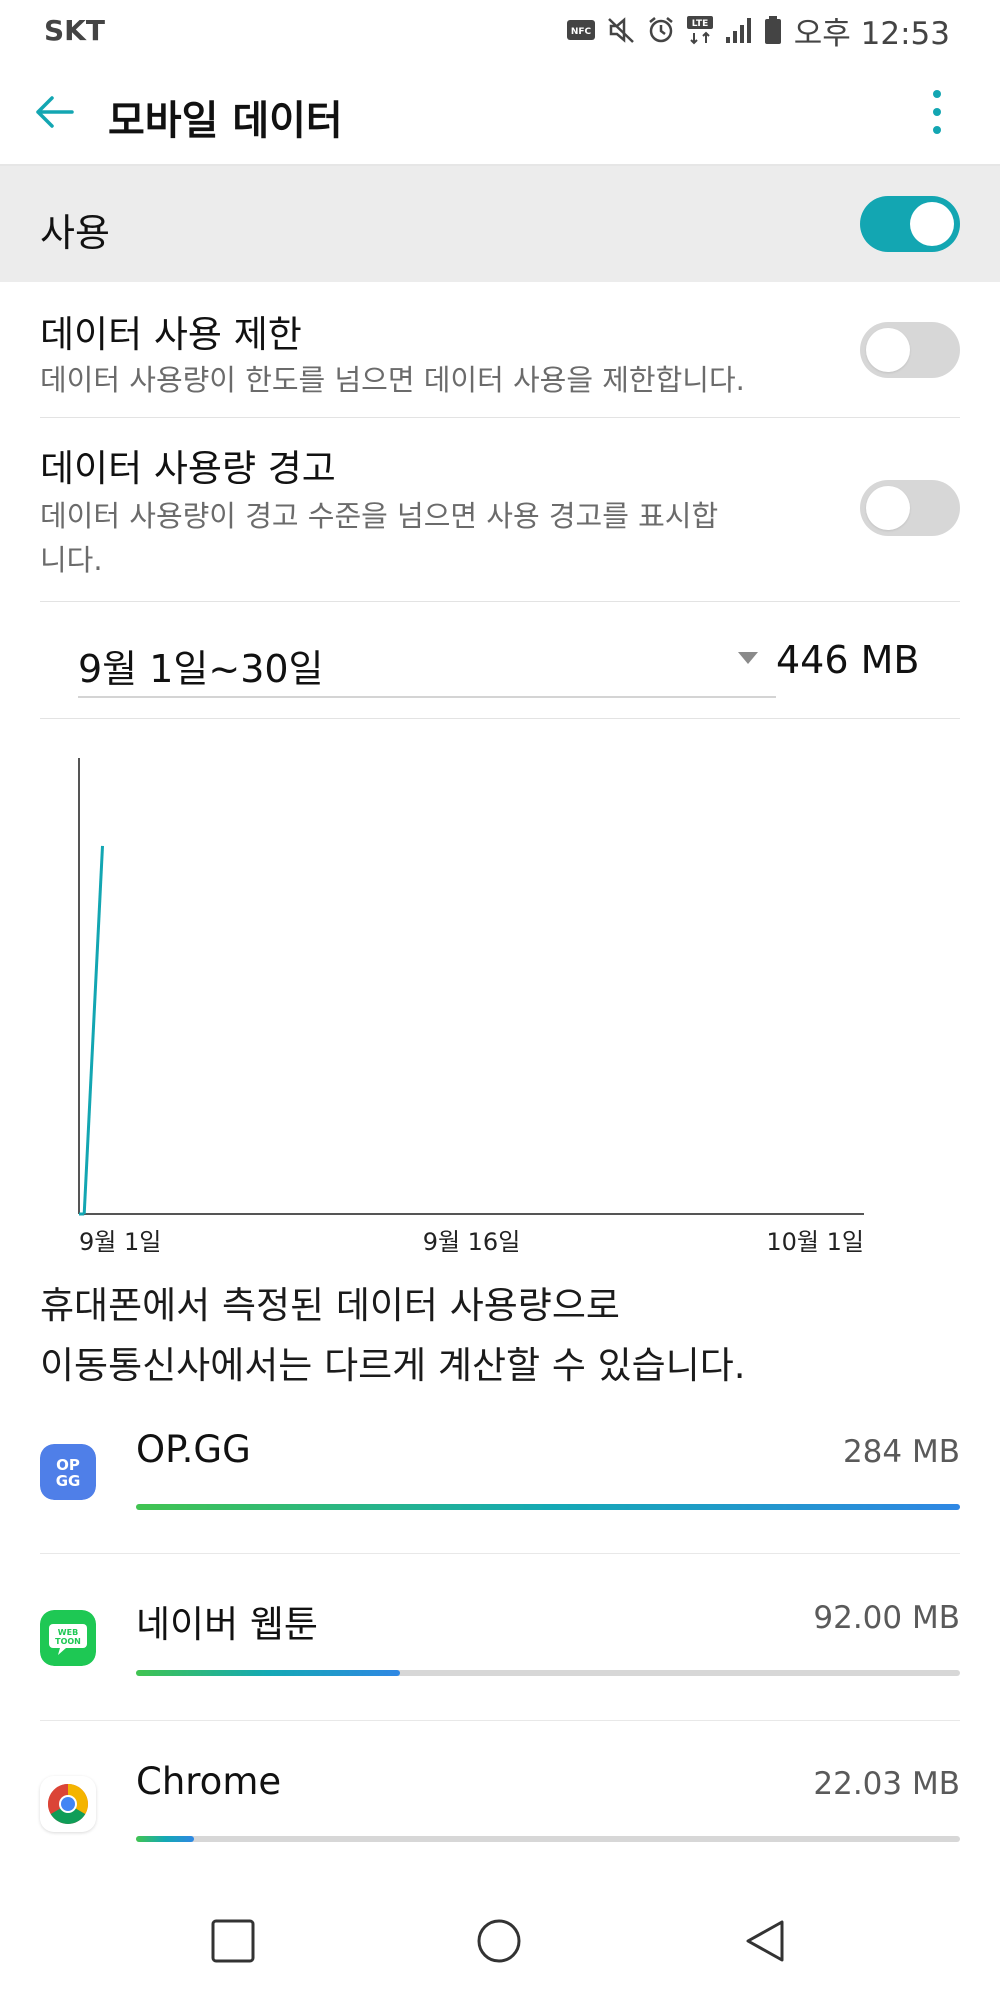 The image size is (1000, 2000). I want to click on recents-button-icon, so click(233, 1941).